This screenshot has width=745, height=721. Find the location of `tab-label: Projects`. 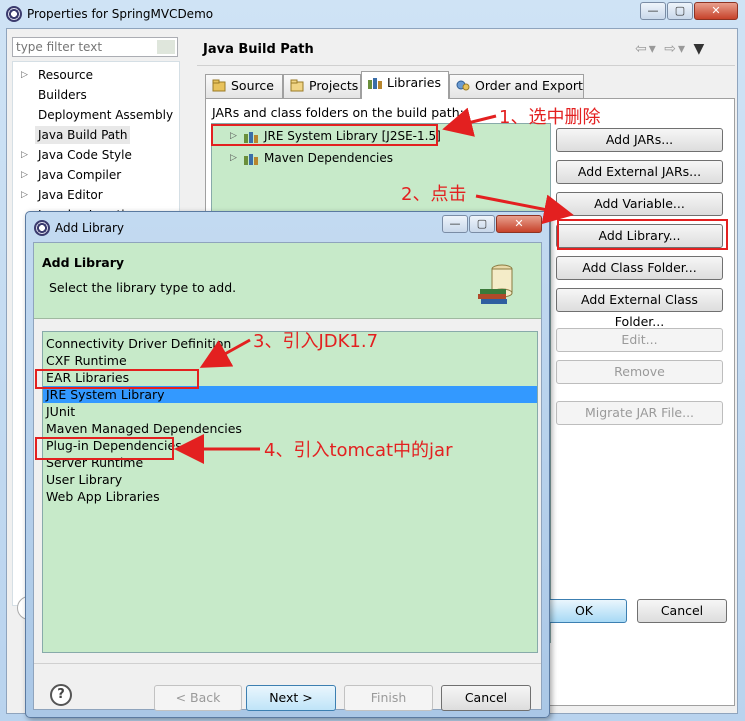

tab-label: Projects is located at coordinates (334, 85).